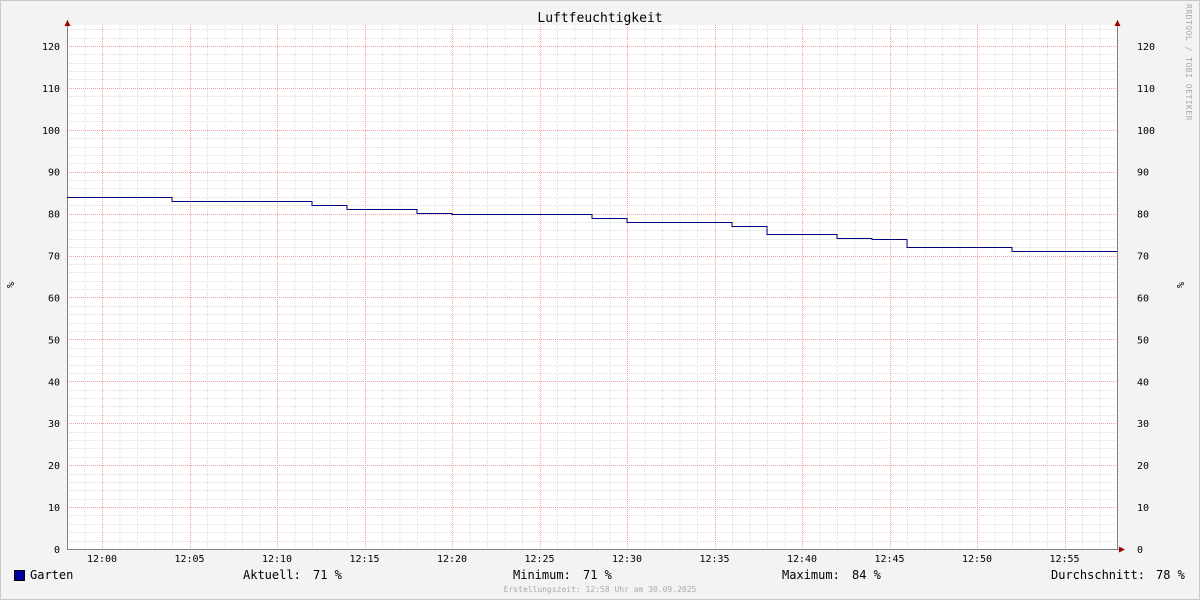 This screenshot has height=600, width=1200. I want to click on legend-max-label: Maximum:, so click(811, 575).